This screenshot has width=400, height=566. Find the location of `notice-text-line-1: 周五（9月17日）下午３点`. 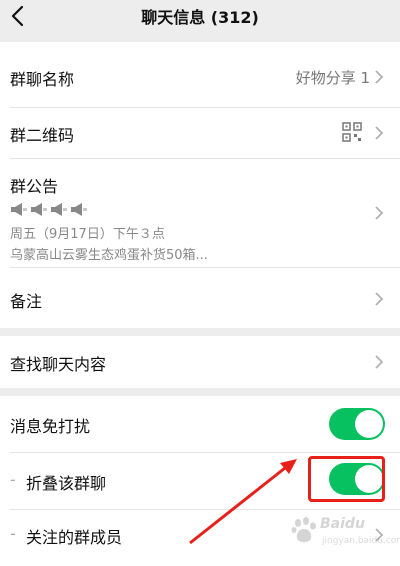

notice-text-line-1: 周五（9月17日）下午３点 is located at coordinates (87, 234).